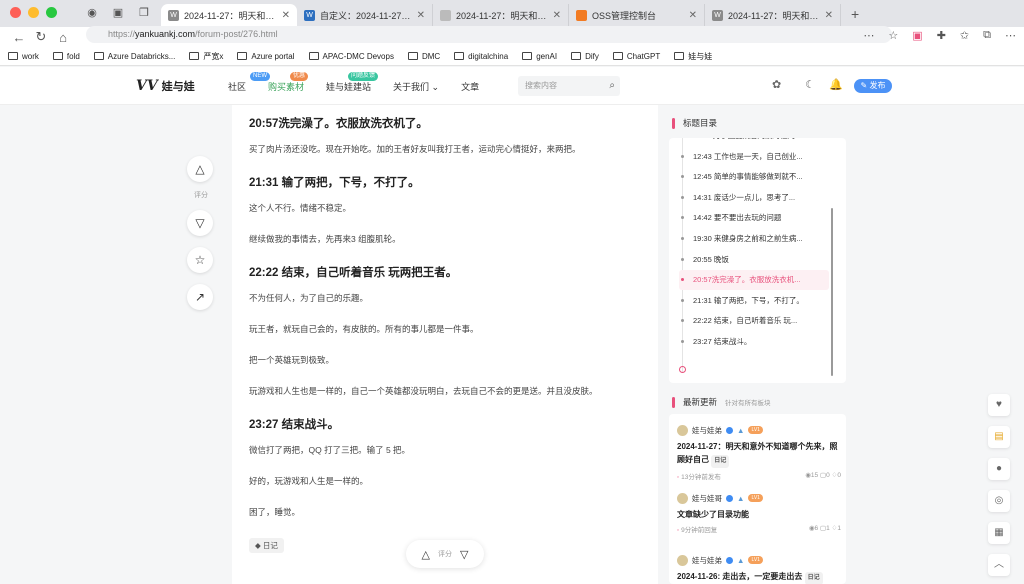  What do you see at coordinates (118, 13) in the screenshot?
I see `workspaces-icon: ▣` at bounding box center [118, 13].